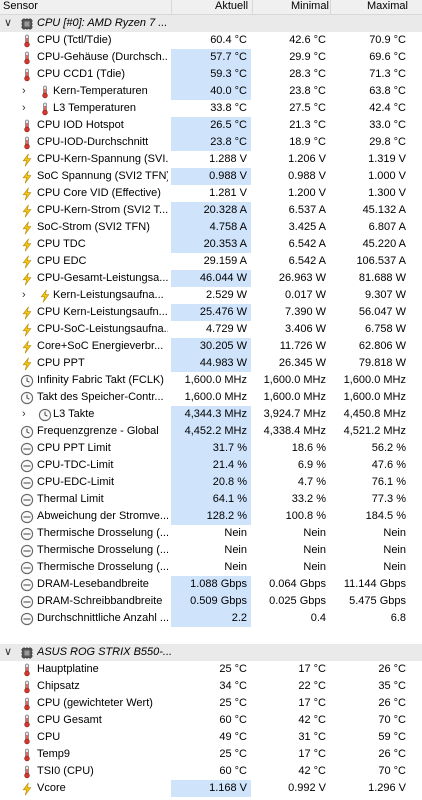 Image resolution: width=422 pixels, height=800 pixels. I want to click on maximum-value: 35 °C, so click(392, 686).